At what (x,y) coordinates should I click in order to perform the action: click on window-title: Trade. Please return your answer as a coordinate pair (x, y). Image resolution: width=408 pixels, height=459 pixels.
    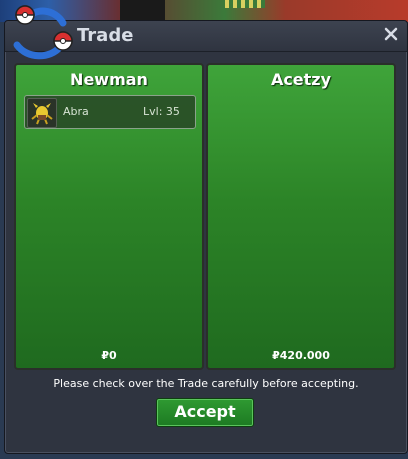
    Looking at the image, I should click on (105, 35).